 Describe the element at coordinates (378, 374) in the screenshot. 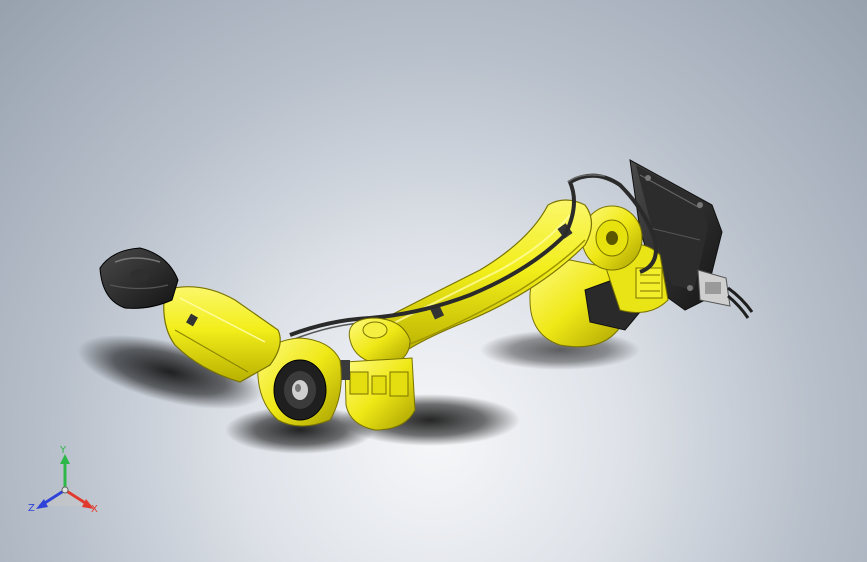

I see `elbow-joint` at that location.